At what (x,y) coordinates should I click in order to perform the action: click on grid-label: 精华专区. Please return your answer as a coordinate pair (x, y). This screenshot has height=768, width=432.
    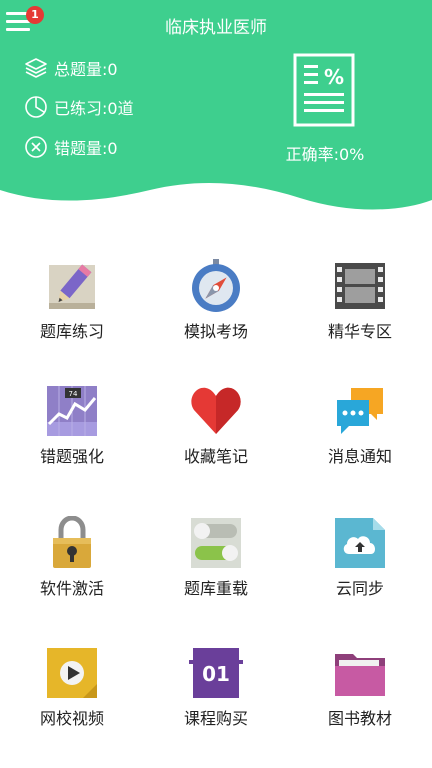
    Looking at the image, I should click on (359, 331).